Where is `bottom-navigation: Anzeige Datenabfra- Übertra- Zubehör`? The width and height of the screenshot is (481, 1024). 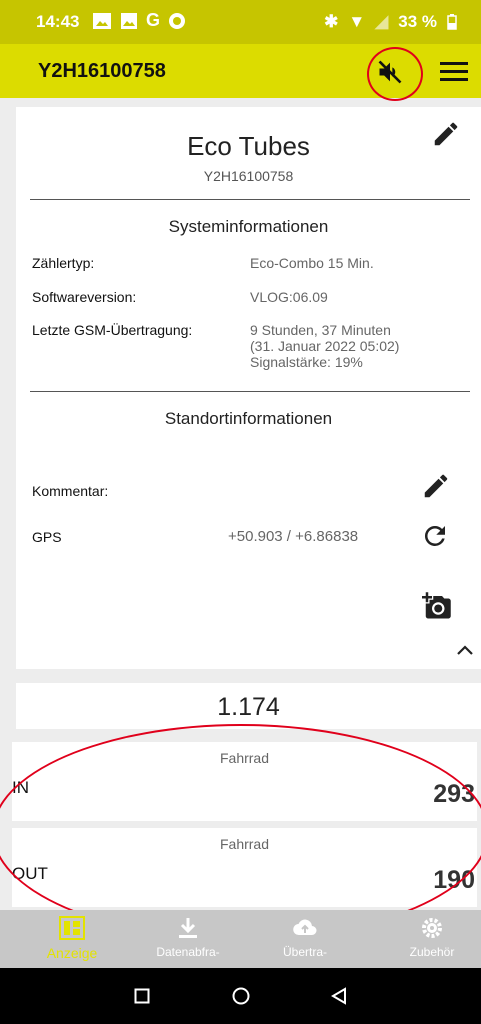
bottom-navigation: Anzeige Datenabfra- Übertra- Zubehör is located at coordinates (240, 939).